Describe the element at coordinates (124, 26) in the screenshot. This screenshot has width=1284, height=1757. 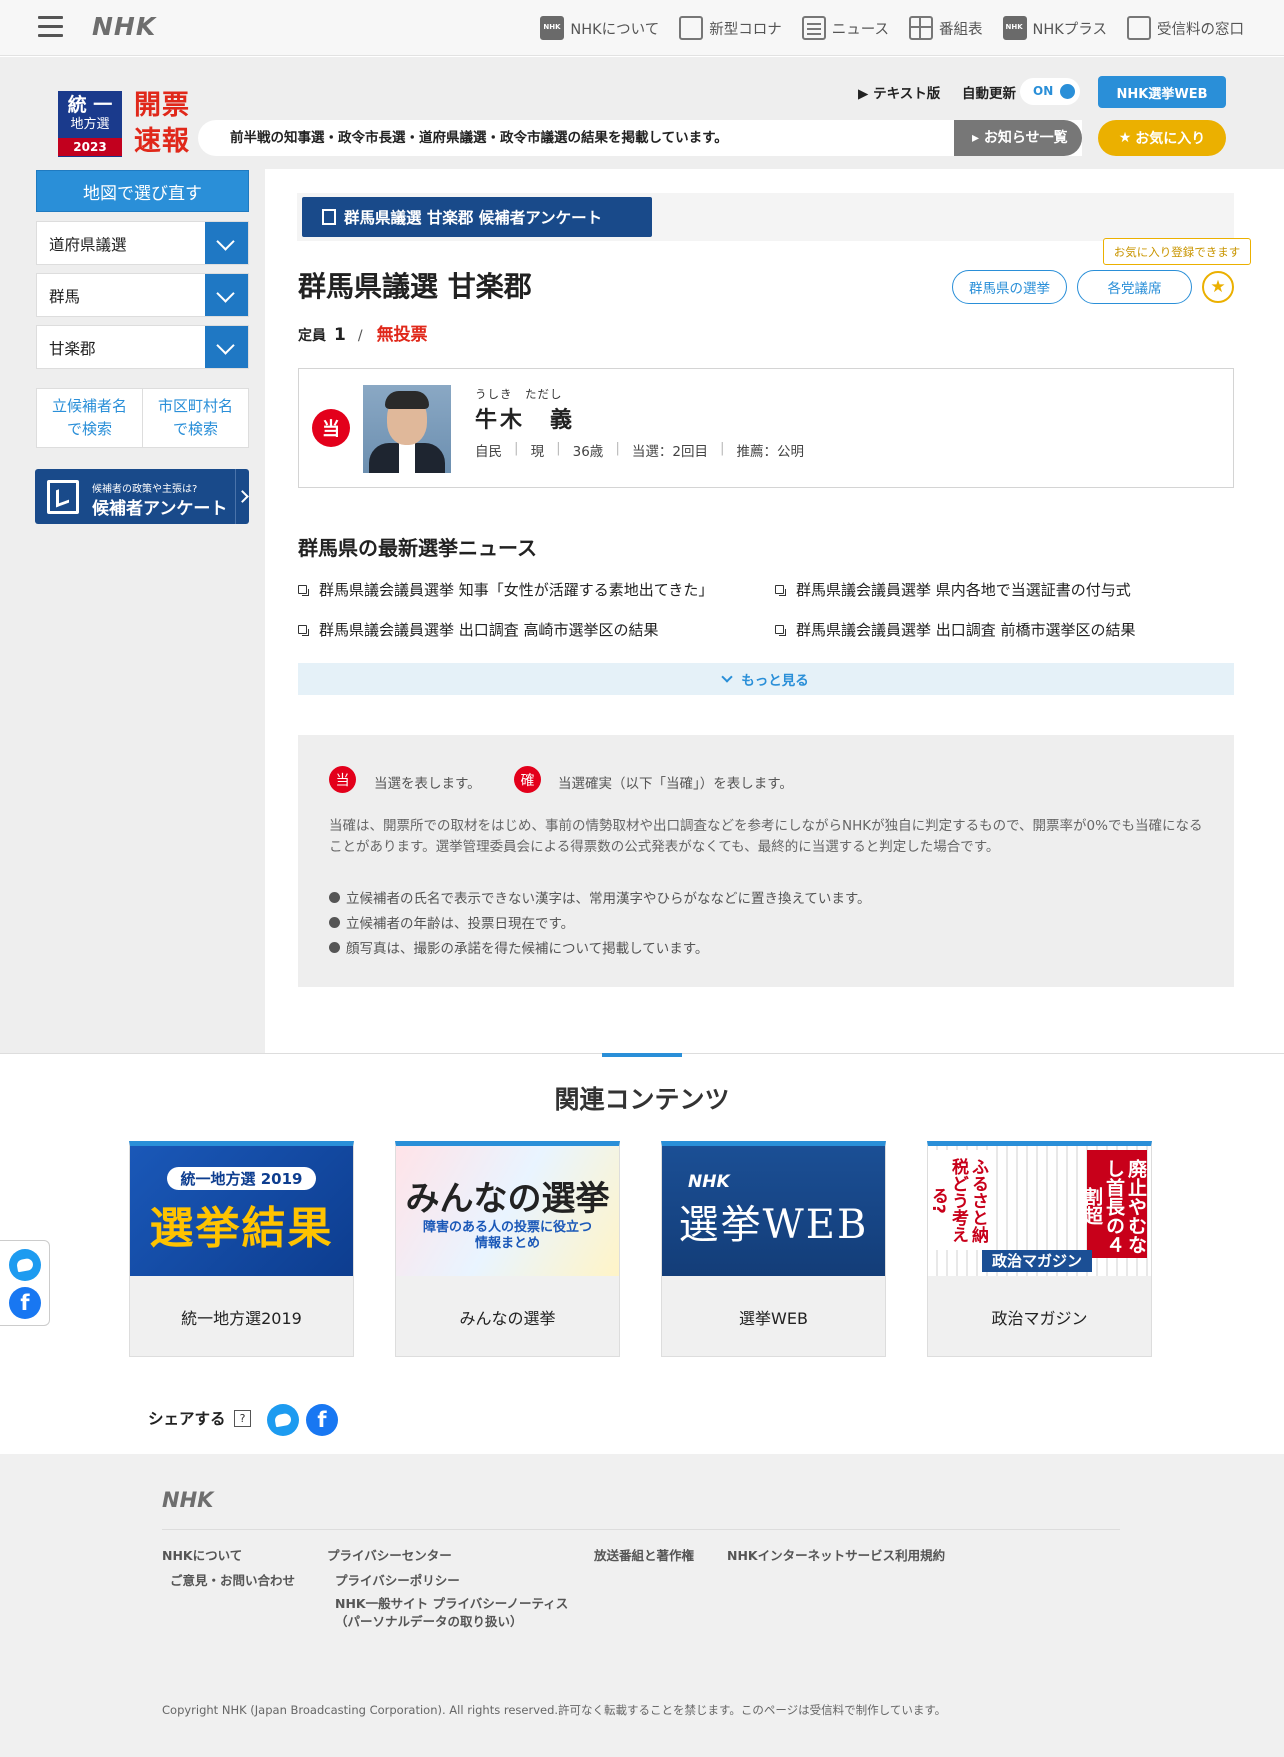
I see `nhk-logo: NHK` at that location.